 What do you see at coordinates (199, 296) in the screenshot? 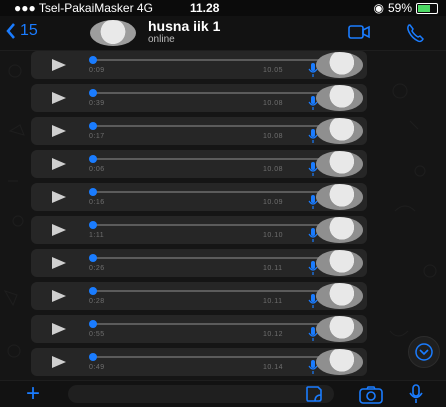
I see `voice-message: 0:28 10.11` at bounding box center [199, 296].